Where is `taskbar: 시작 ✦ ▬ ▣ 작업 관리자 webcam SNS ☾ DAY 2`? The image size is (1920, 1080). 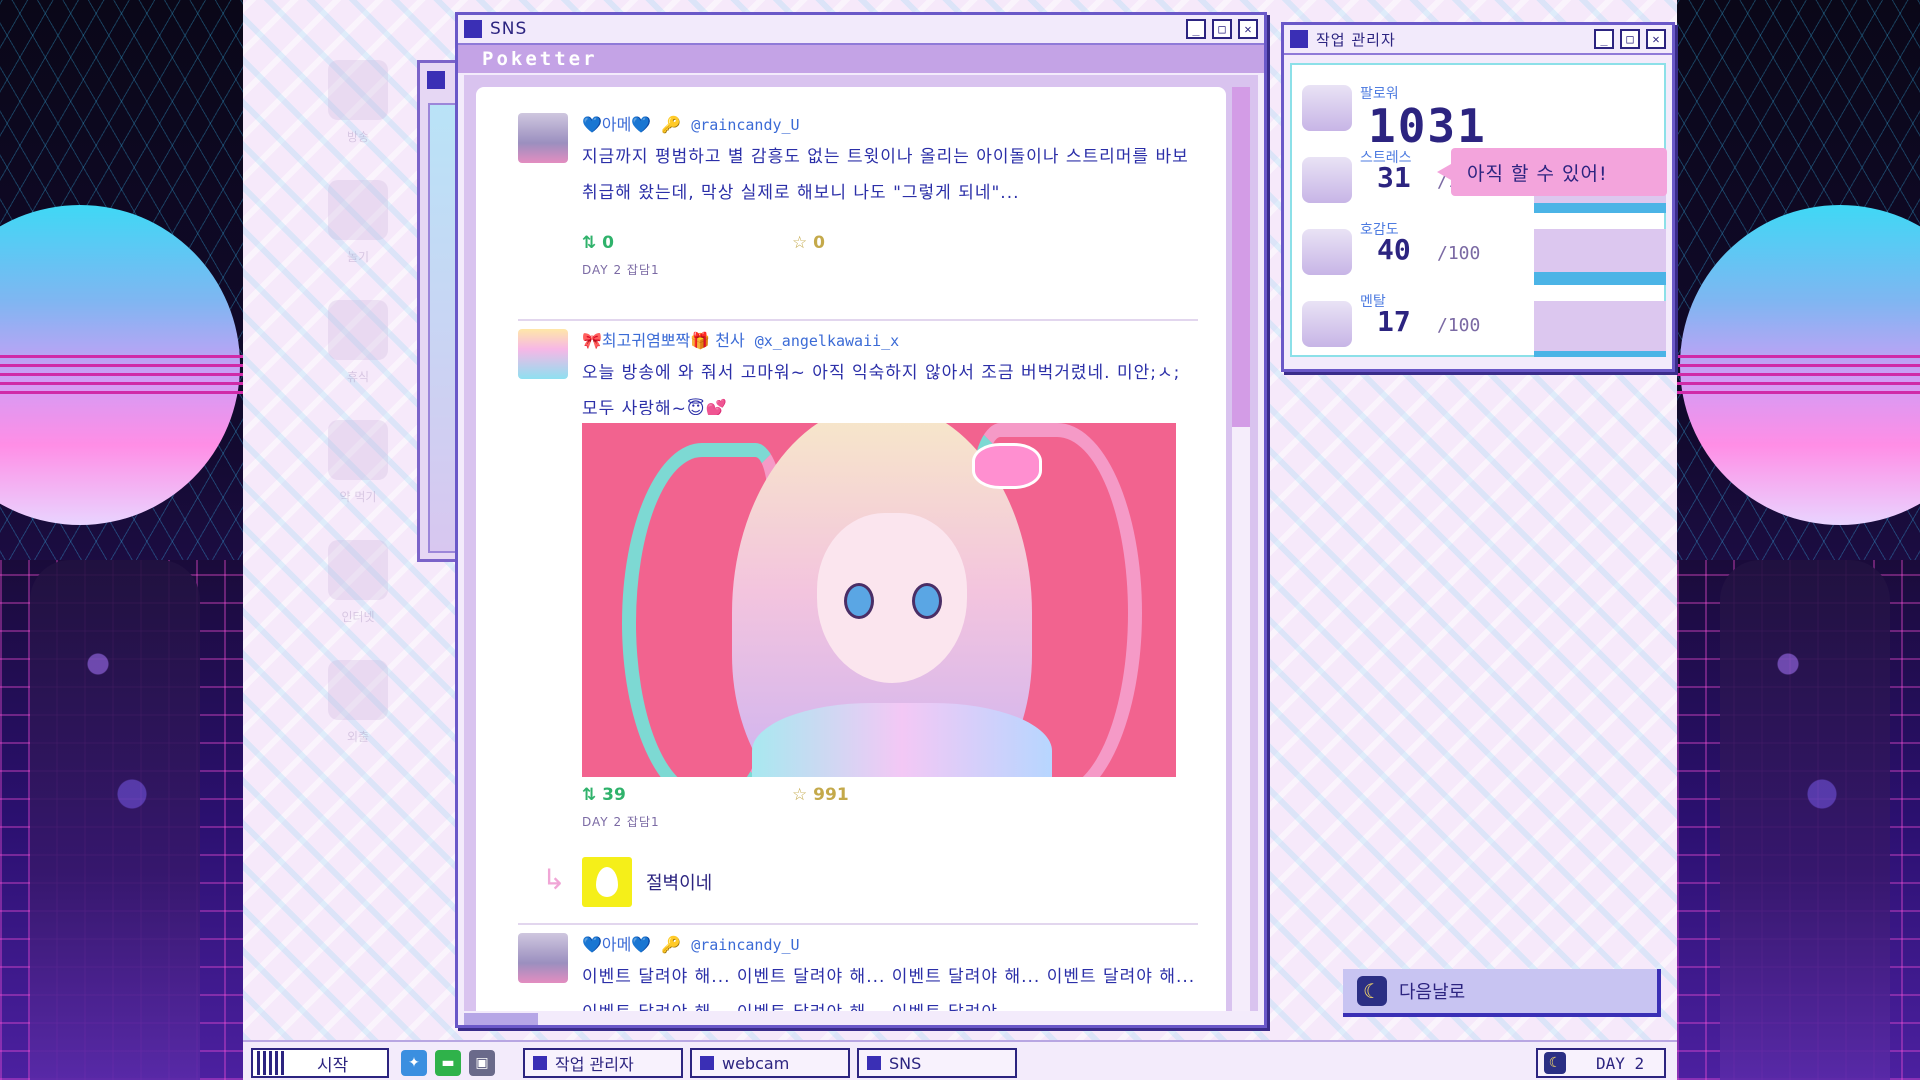
taskbar: 시작 ✦ ▬ ▣ 작업 관리자 webcam SNS ☾ DAY 2 is located at coordinates (960, 1060).